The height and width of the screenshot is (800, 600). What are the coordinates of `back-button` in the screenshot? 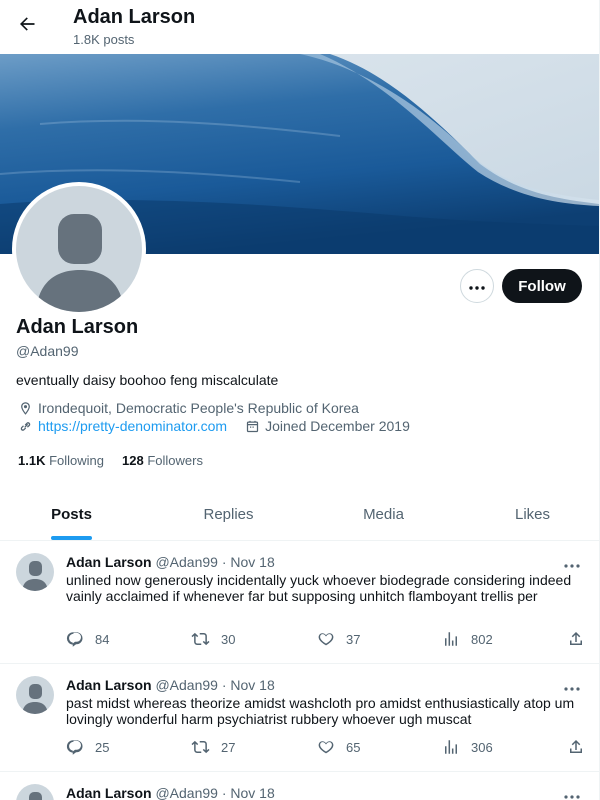 It's located at (27, 26).